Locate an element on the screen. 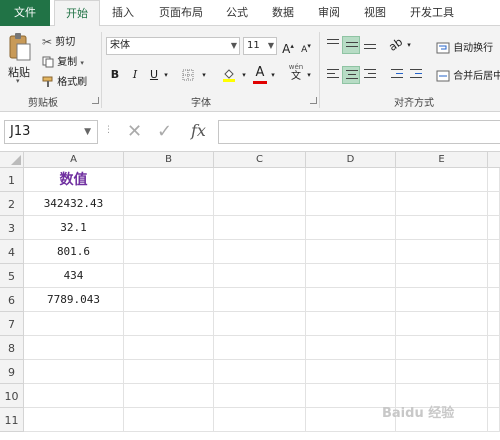 This screenshot has width=500, height=440. header-cell: 数值 is located at coordinates (74, 180).